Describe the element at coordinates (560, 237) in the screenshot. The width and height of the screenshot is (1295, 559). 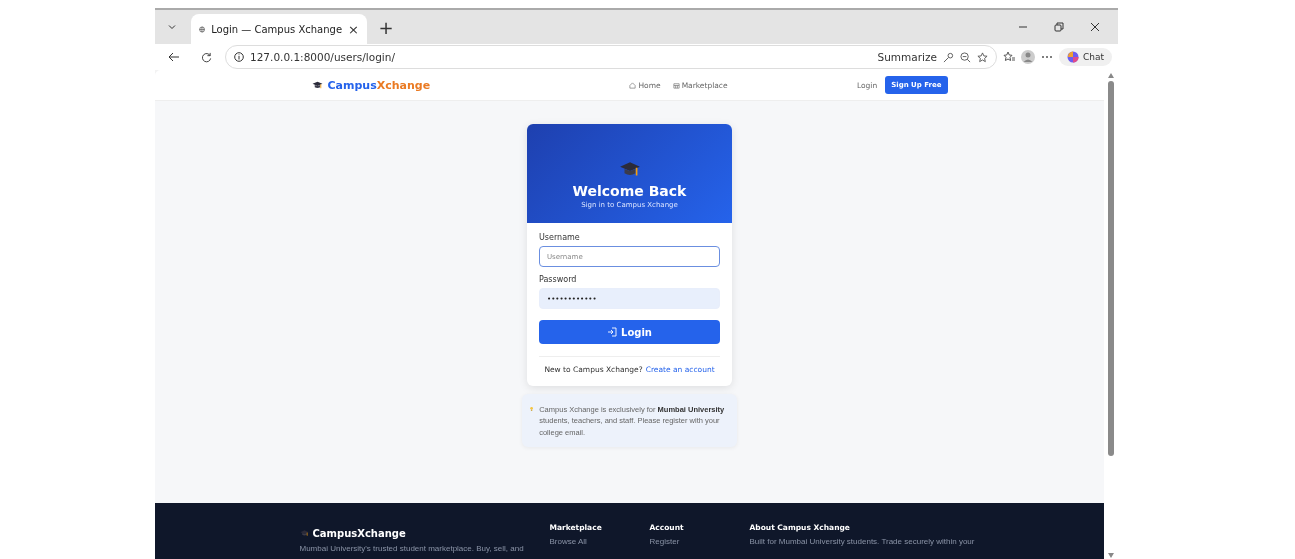
I see `field-label: Username` at that location.